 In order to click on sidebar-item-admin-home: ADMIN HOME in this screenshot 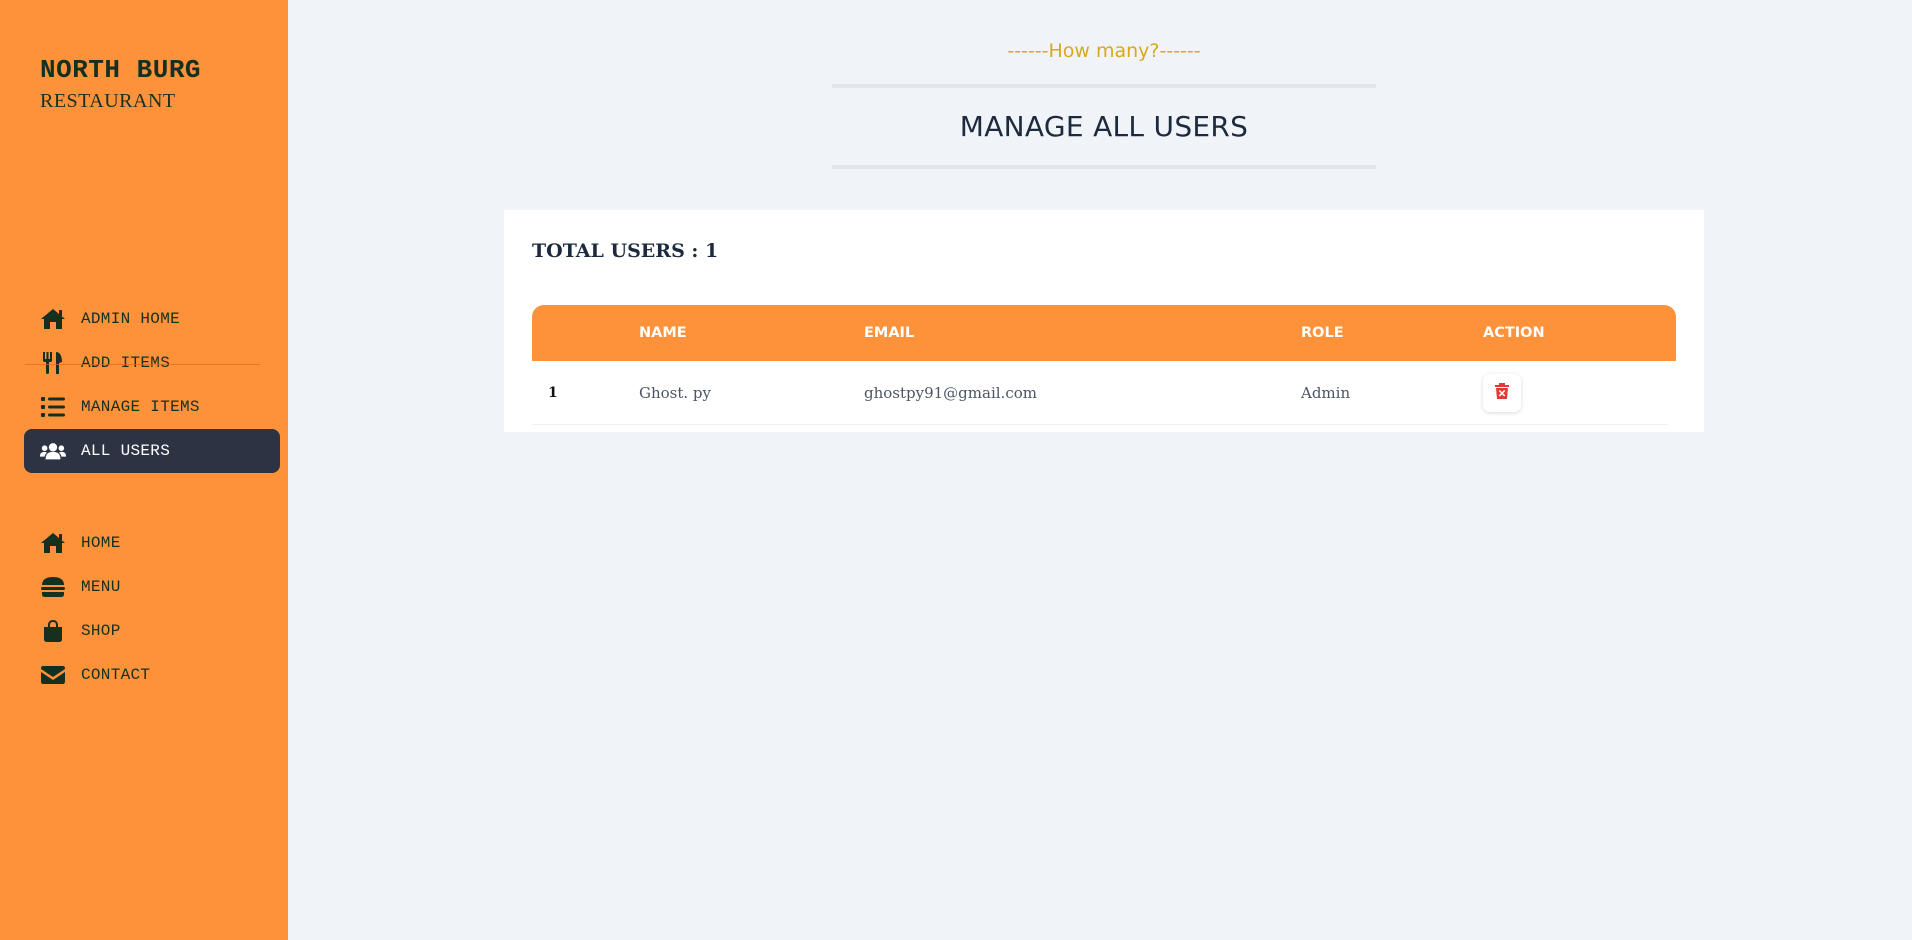, I will do `click(152, 319)`.